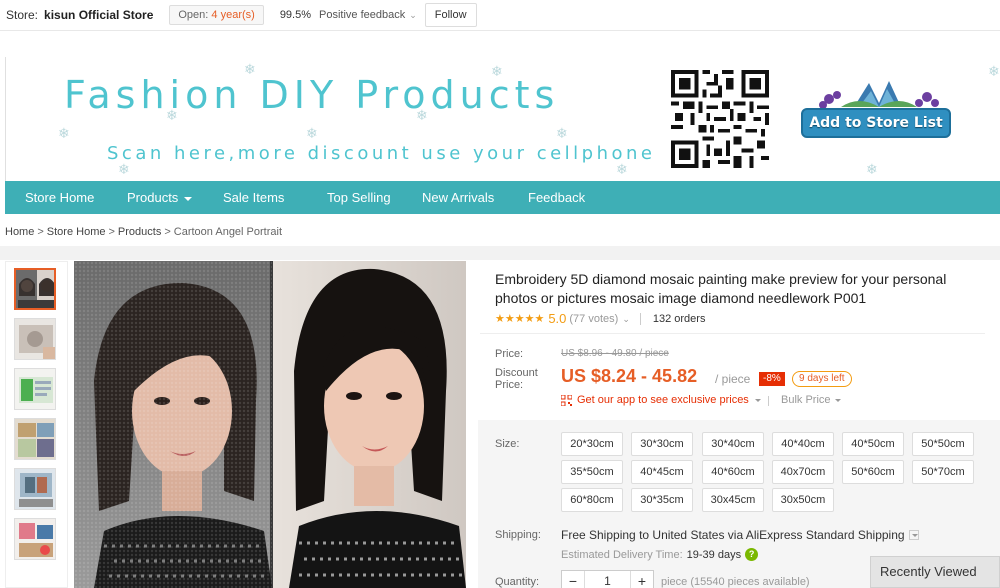  Describe the element at coordinates (913, 535) in the screenshot. I see `shipping-dropdown-icon` at that location.